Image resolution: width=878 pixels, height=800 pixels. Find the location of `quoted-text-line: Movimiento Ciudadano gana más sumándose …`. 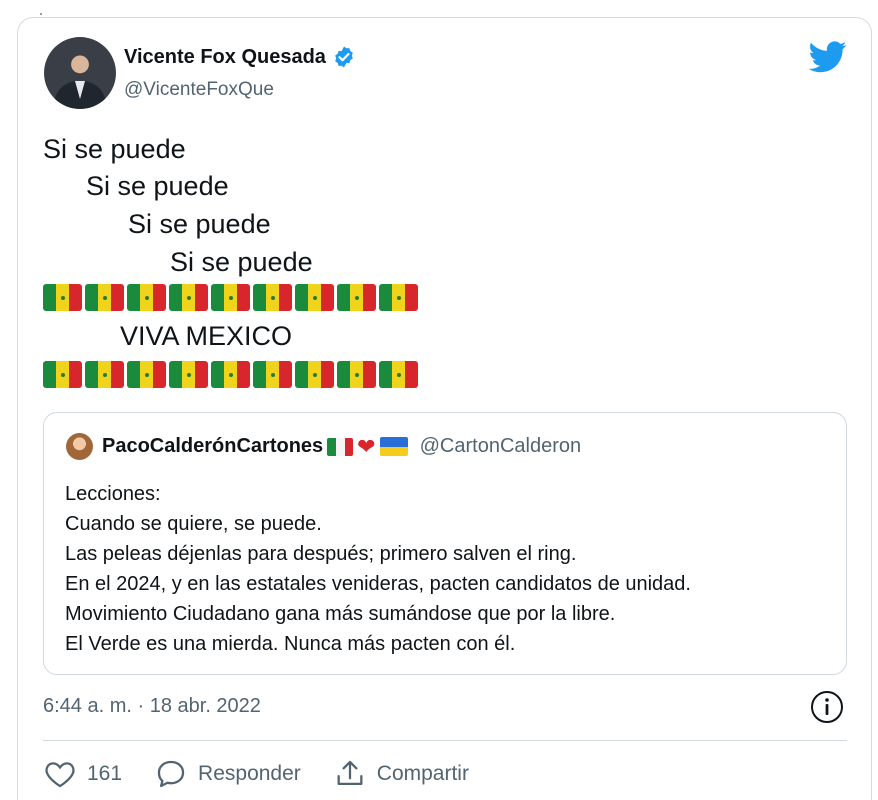

quoted-text-line: Movimiento Ciudadano gana más sumándose … is located at coordinates (340, 614).